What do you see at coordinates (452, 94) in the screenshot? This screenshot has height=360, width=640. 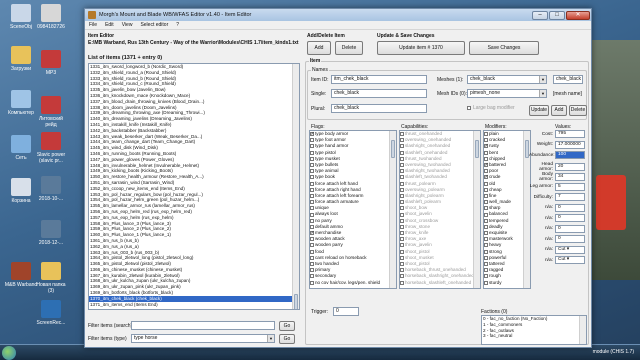 I see `mesh-ids-label: Mesh IDs (0):` at bounding box center [452, 94].